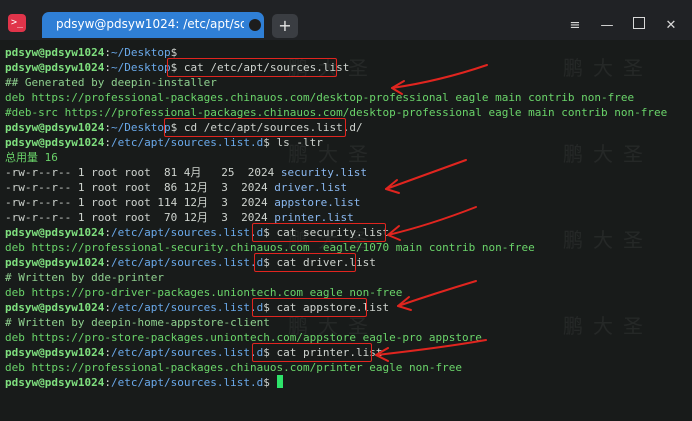 The height and width of the screenshot is (421, 692). I want to click on maximize-icon, so click(639, 23).